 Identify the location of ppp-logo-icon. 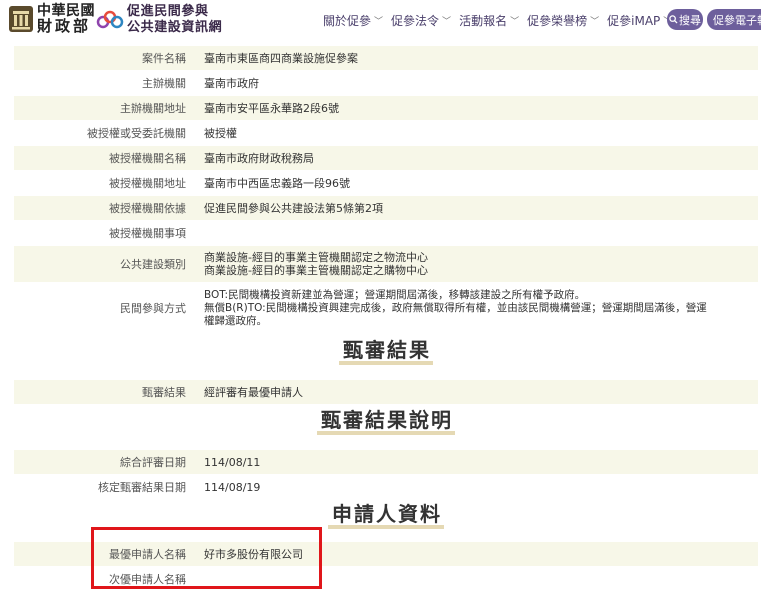
(110, 19).